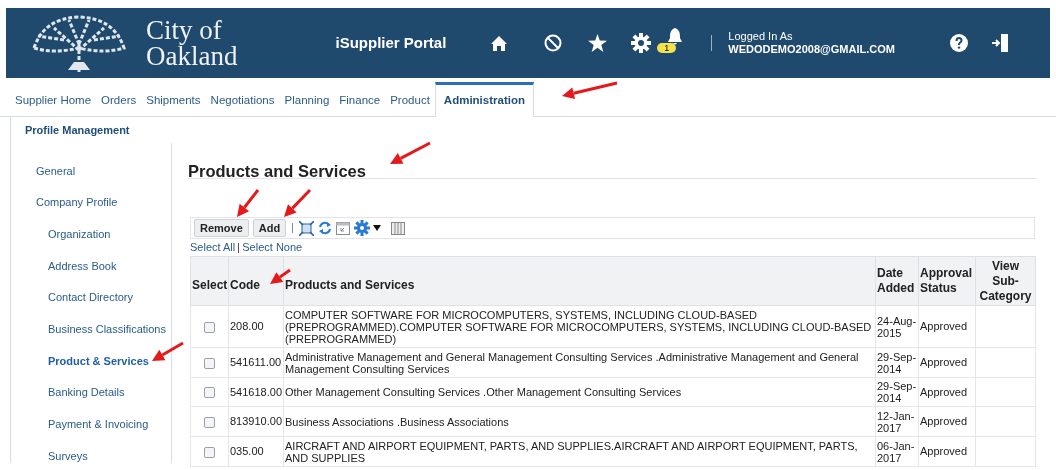 The width and height of the screenshot is (1056, 470). What do you see at coordinates (811, 49) in the screenshot?
I see `user-email: WEDODEMO2008@GMAIL.COM` at bounding box center [811, 49].